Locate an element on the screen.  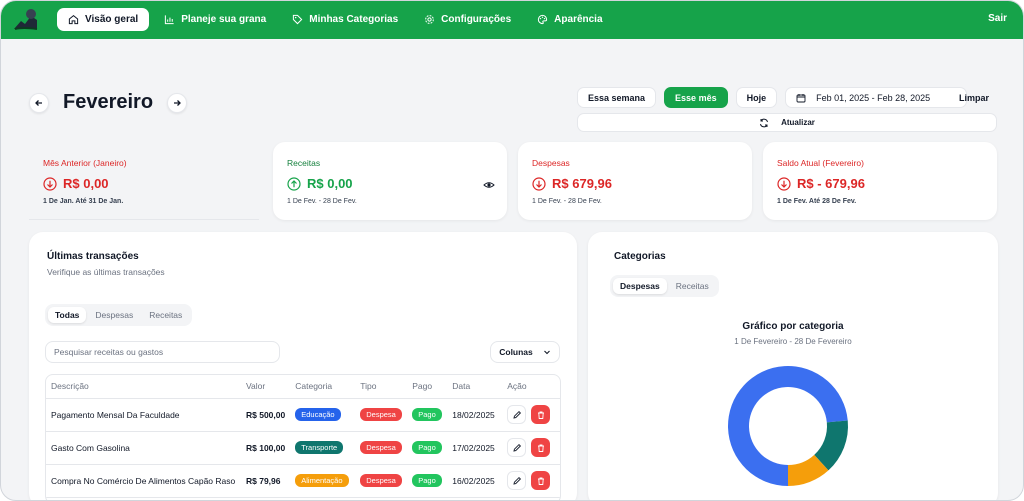
refresh-icon is located at coordinates (764, 122).